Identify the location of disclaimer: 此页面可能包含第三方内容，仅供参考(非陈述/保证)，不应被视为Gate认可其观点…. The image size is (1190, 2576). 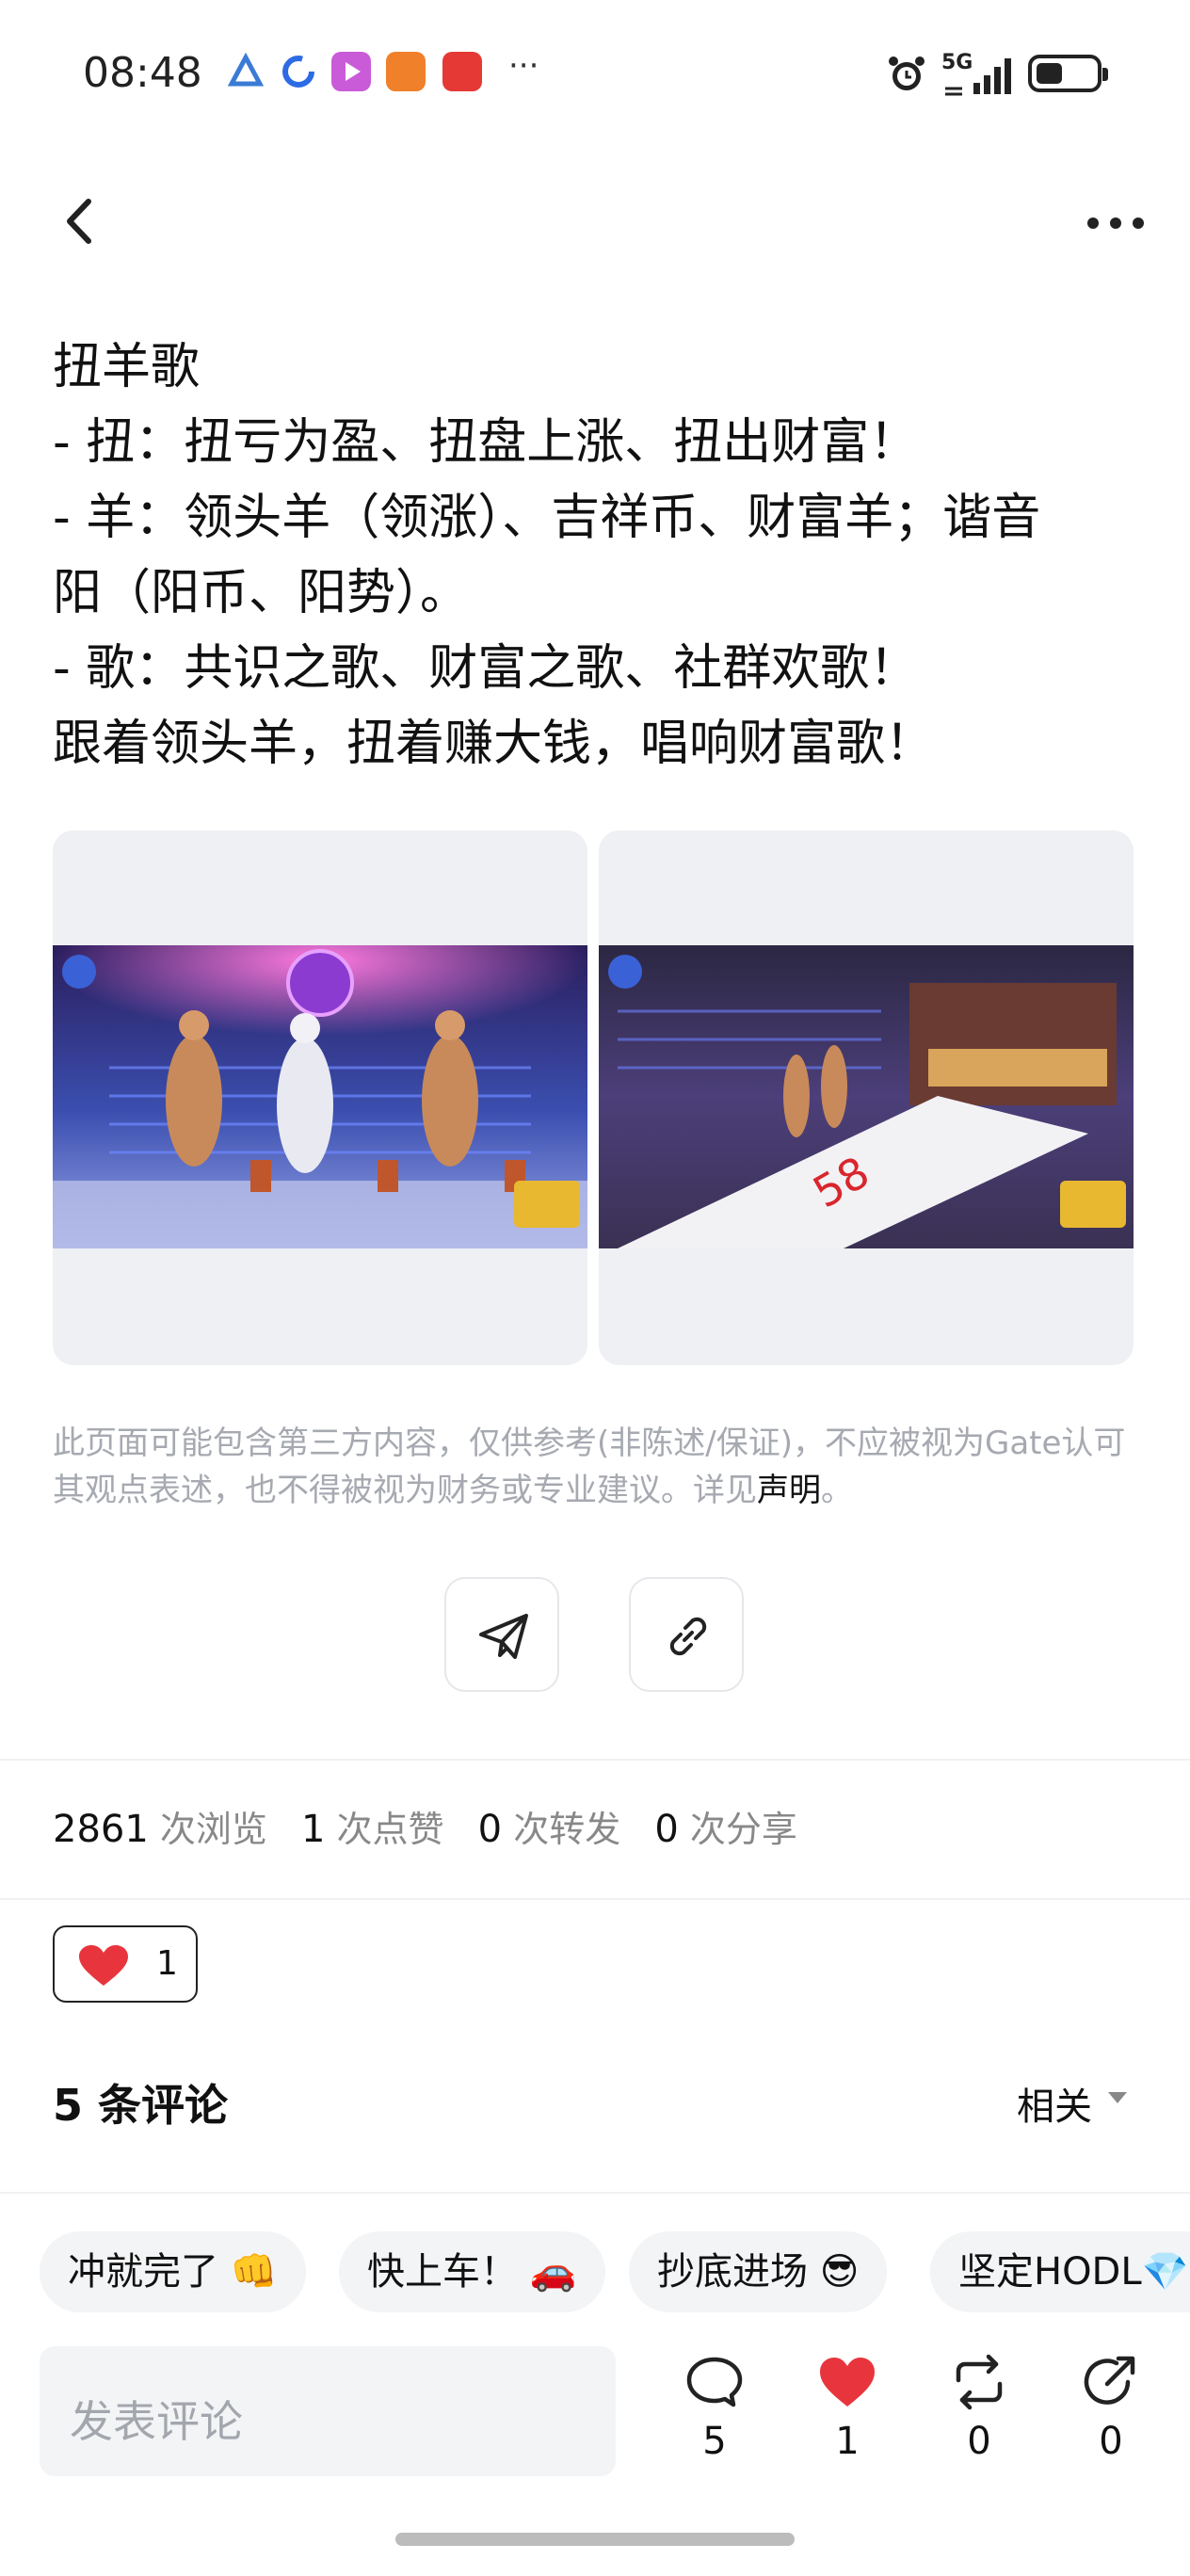
(594, 1467).